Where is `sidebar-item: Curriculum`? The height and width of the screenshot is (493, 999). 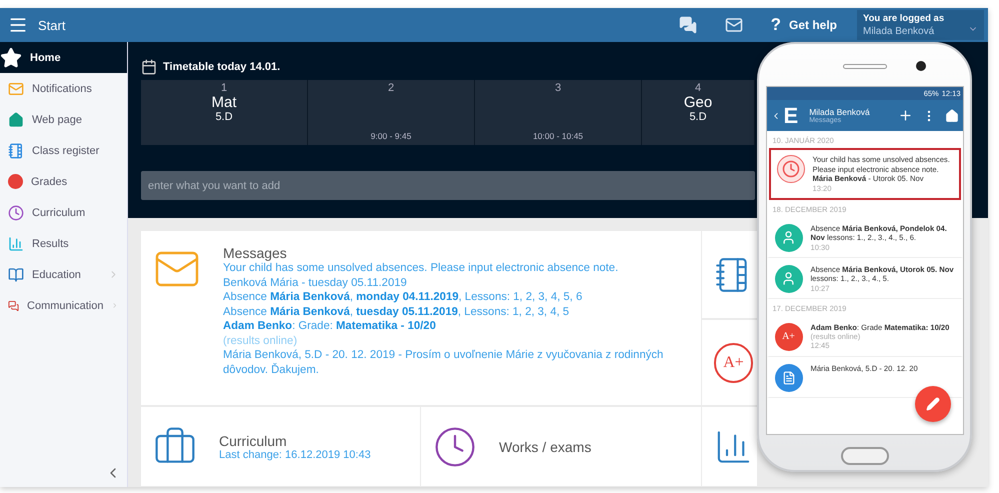 sidebar-item: Curriculum is located at coordinates (63, 212).